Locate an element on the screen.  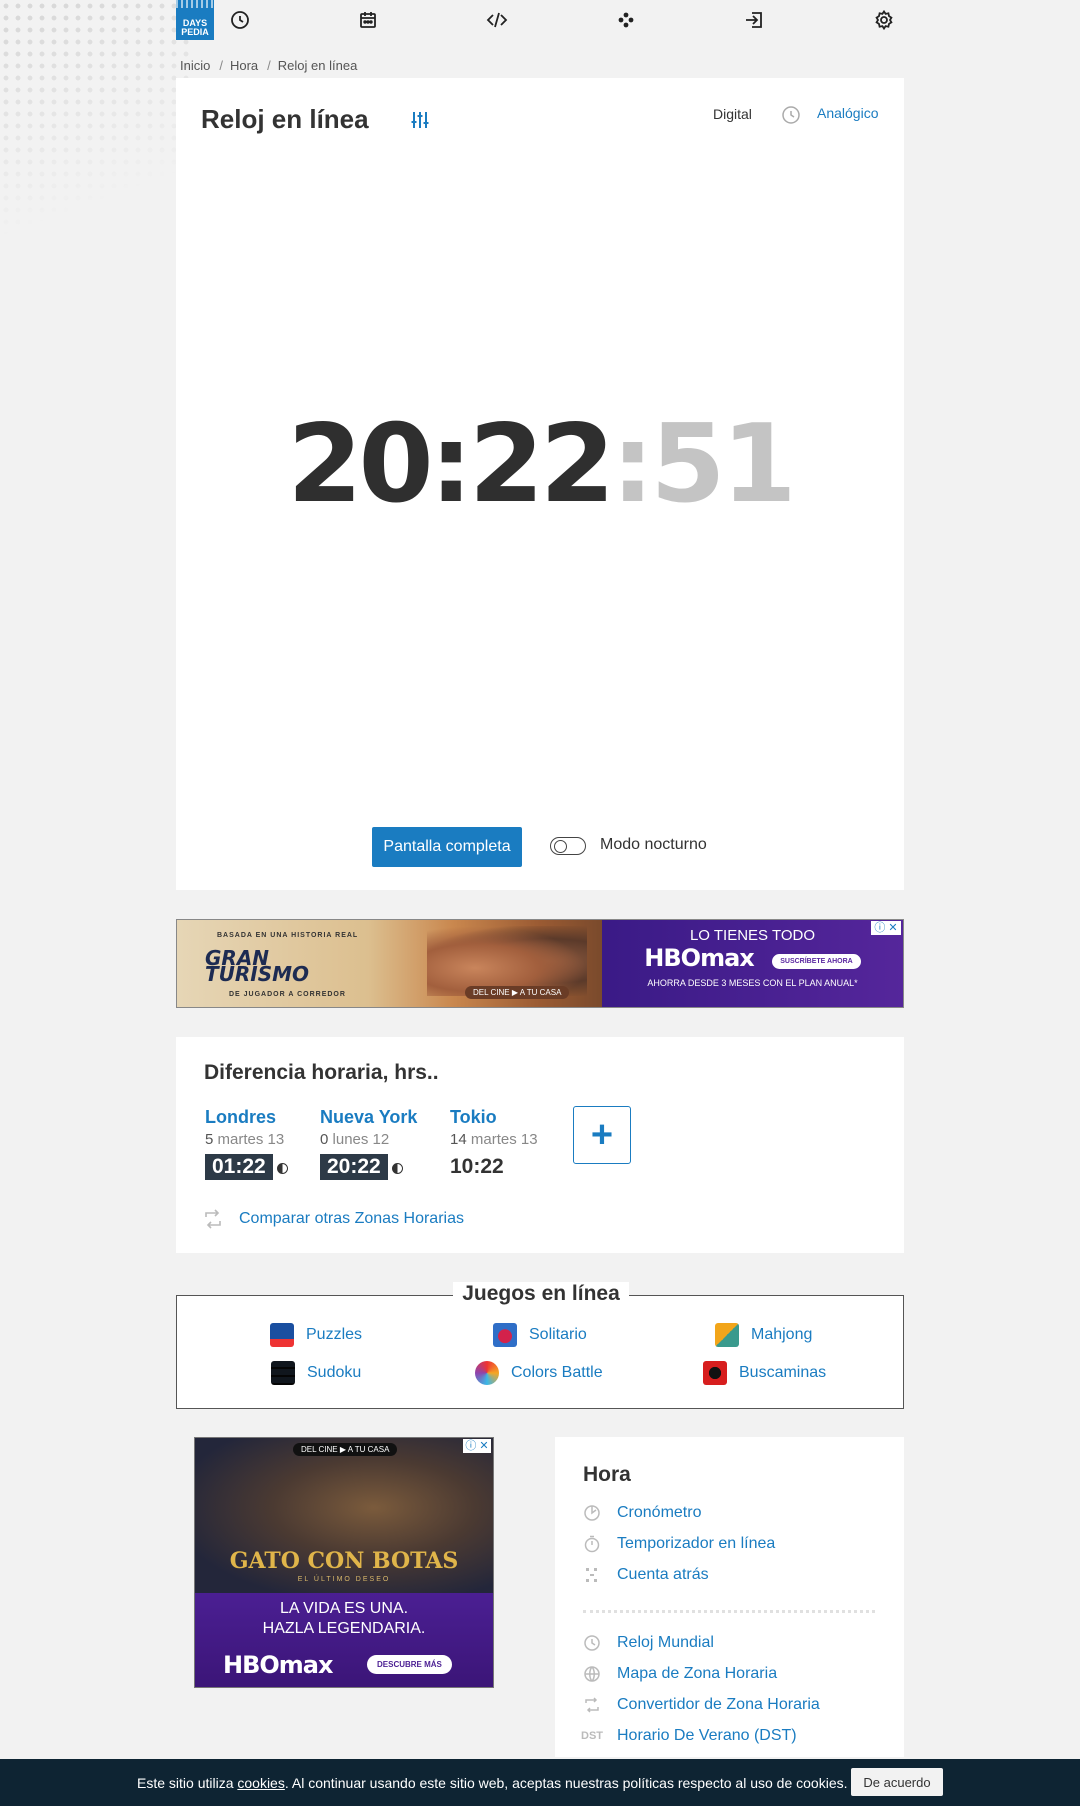
breadcrumb: Inicio / Hora / Reloj en línea is located at coordinates (269, 65).